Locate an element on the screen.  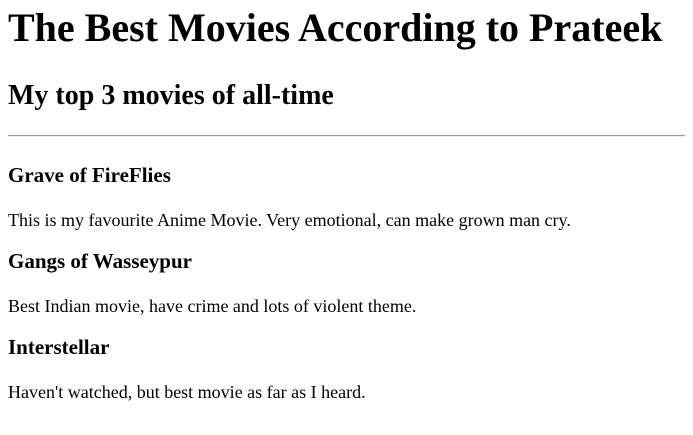
divider is located at coordinates (346, 136).